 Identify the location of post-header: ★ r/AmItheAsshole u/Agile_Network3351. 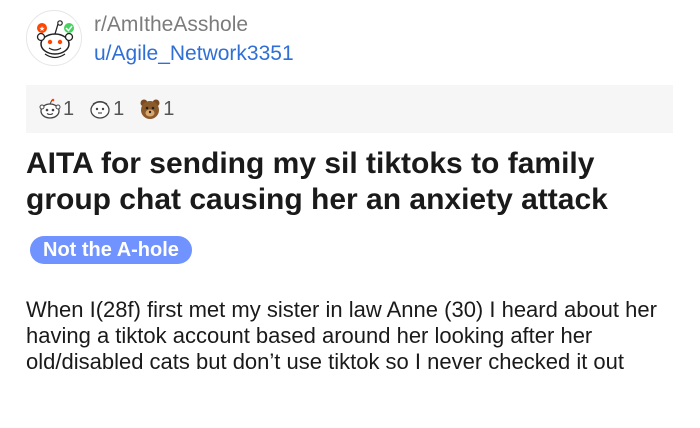
(160, 39).